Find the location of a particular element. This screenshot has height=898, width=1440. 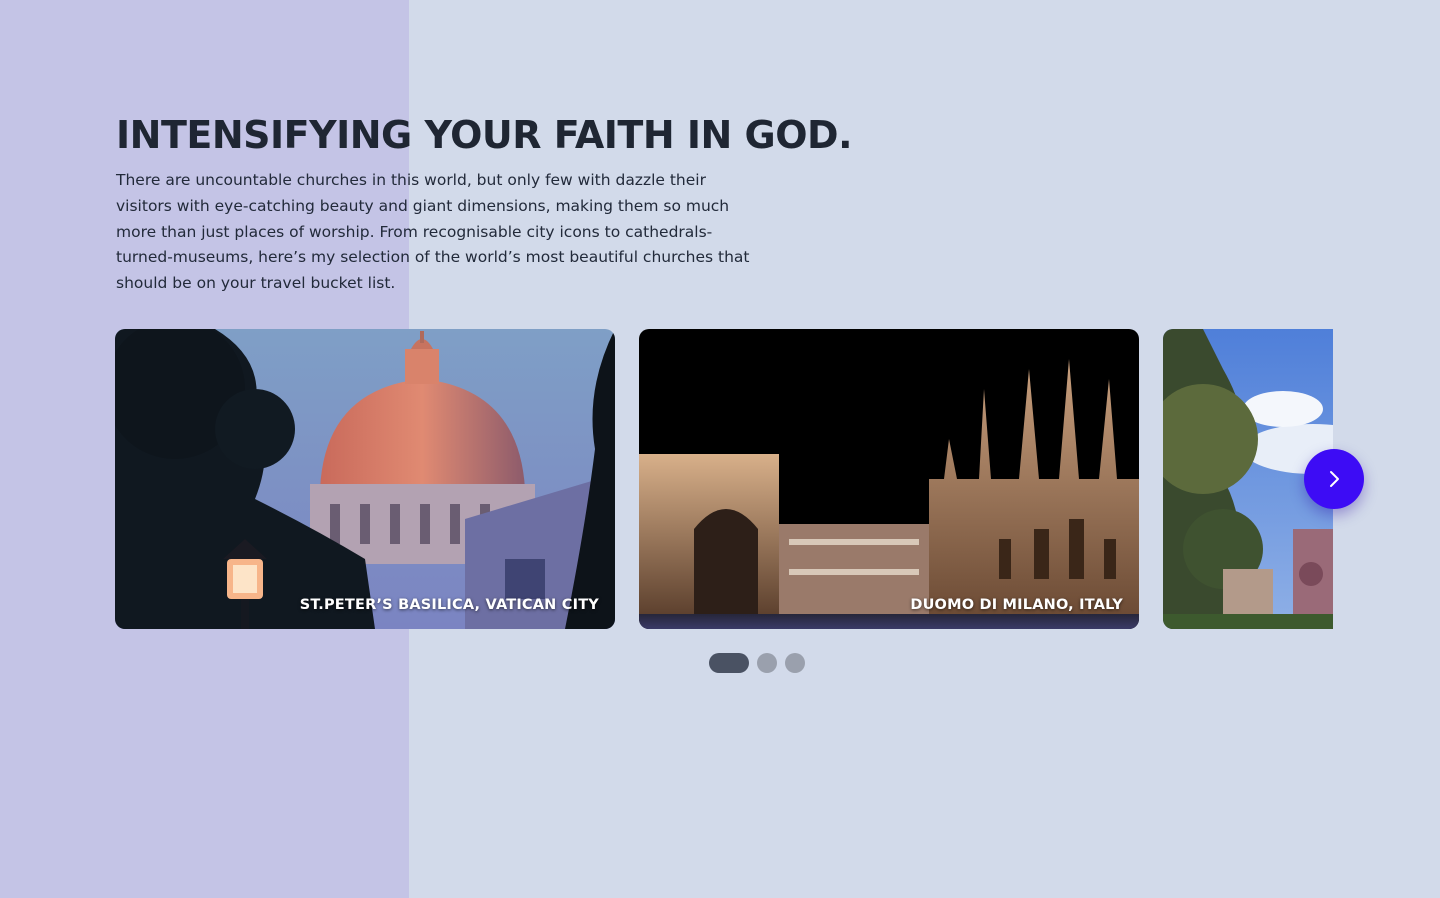

carousel-pagination is located at coordinates (757, 663).